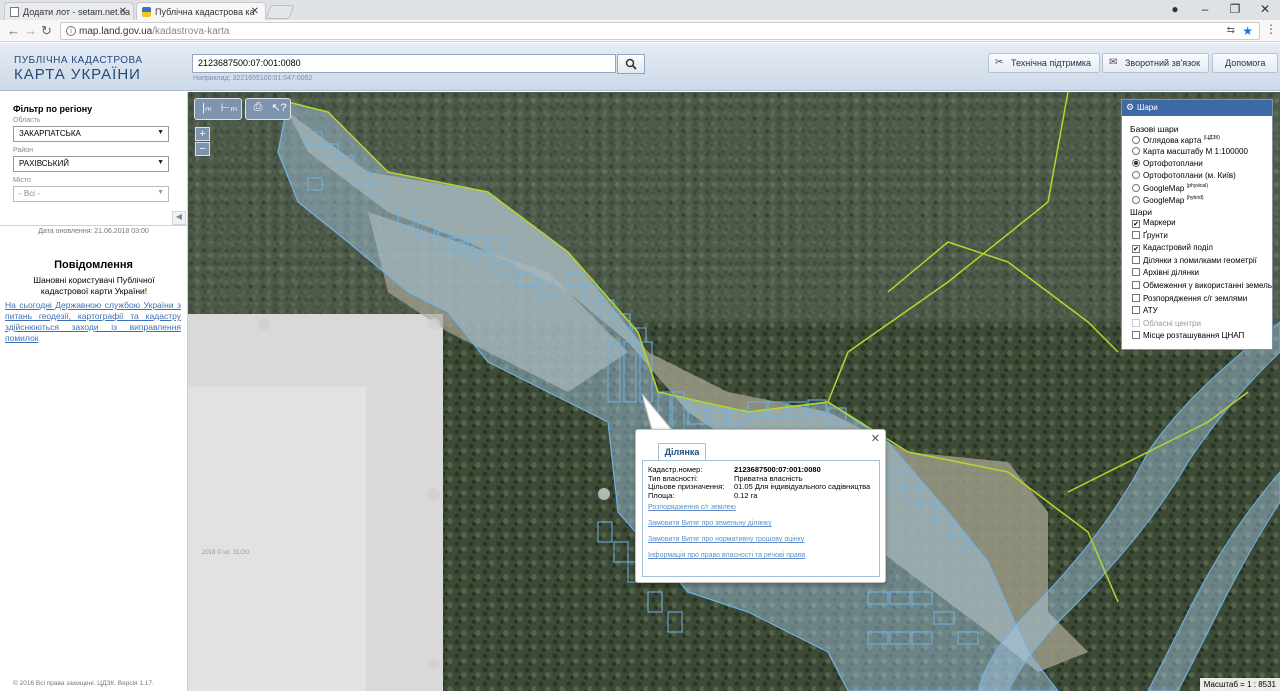 This screenshot has height=691, width=1280. What do you see at coordinates (1200, 260) in the screenshot?
I see `overlay-layer-label: Ділянки з помилками геометрії` at bounding box center [1200, 260].